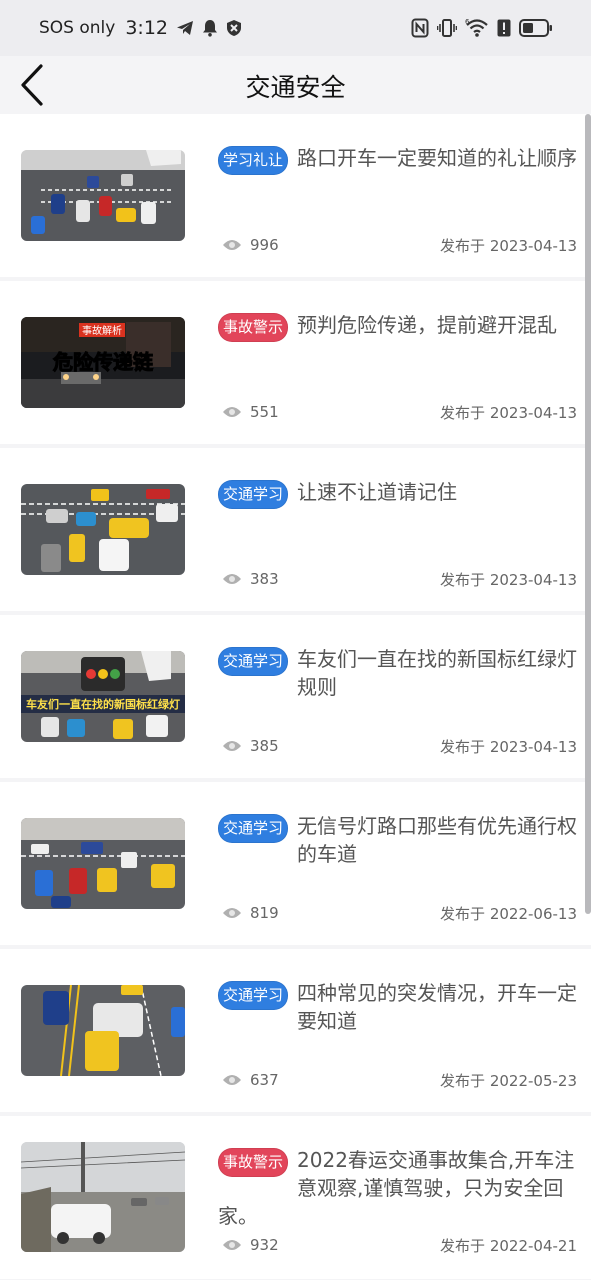  What do you see at coordinates (399, 913) in the screenshot?
I see `article-meta: 819 发布于 2022-06-13` at bounding box center [399, 913].